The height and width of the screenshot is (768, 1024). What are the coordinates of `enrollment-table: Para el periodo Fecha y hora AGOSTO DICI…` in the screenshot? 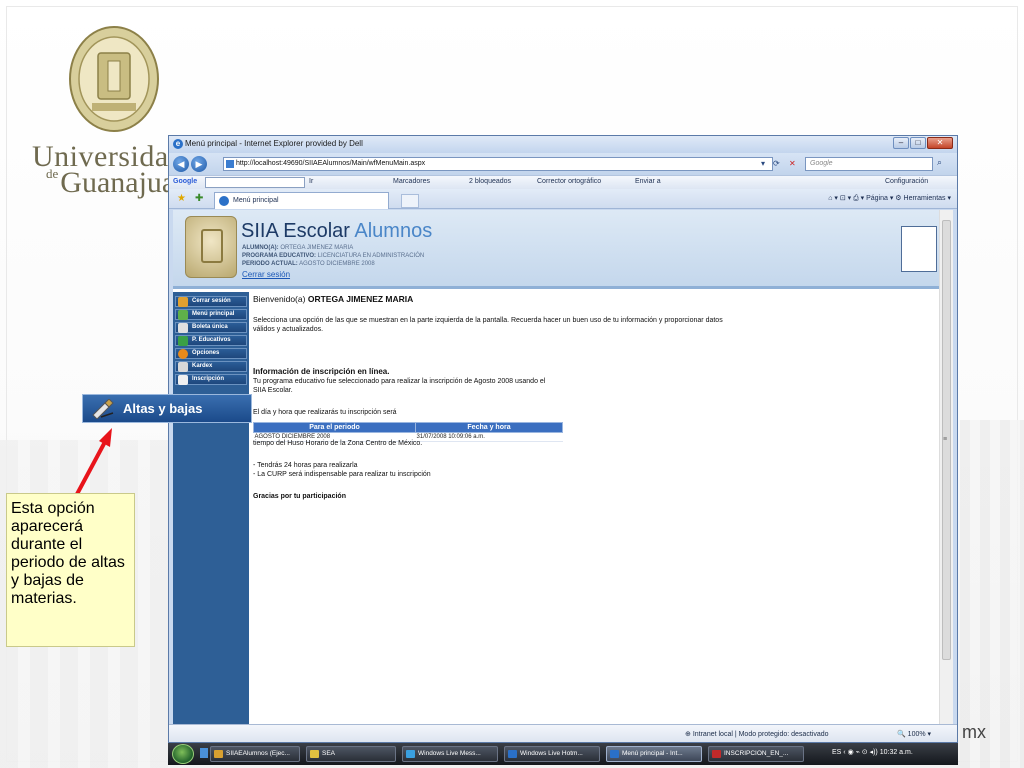 It's located at (407, 432).